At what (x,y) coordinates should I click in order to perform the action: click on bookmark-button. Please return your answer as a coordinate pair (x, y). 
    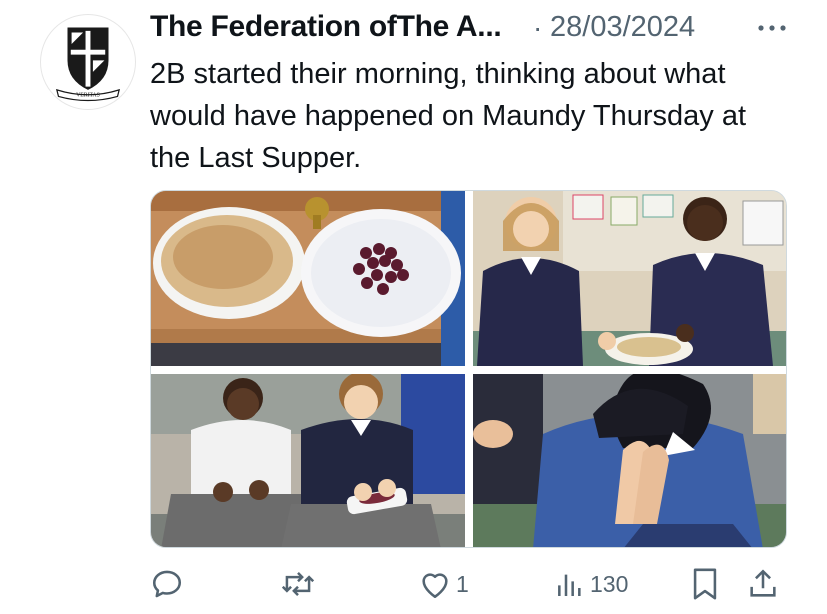
    Looking at the image, I should click on (705, 584).